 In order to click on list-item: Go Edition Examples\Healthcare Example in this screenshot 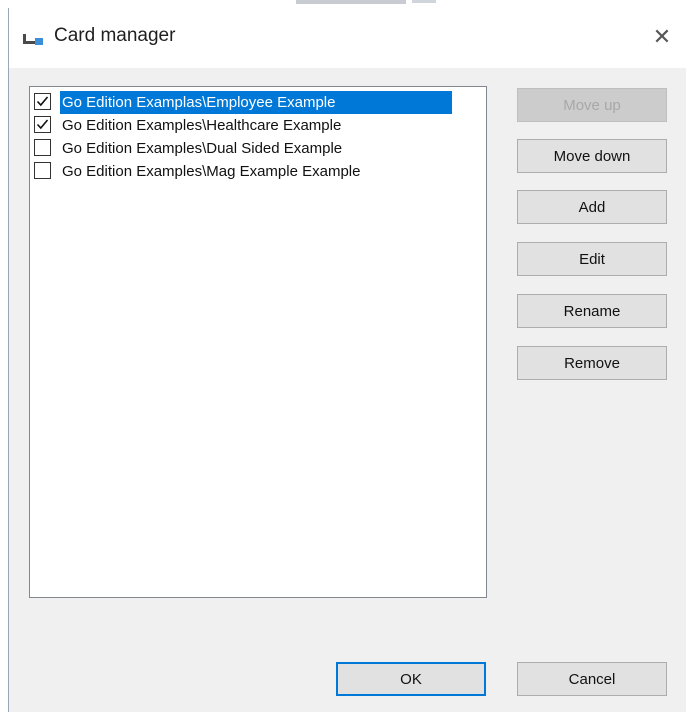, I will do `click(244, 125)`.